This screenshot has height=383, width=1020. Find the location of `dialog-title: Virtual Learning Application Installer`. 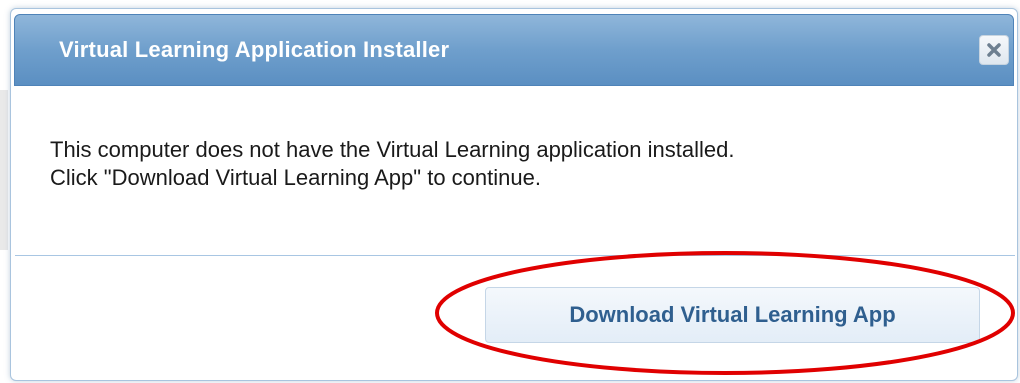

dialog-title: Virtual Learning Application Installer is located at coordinates (254, 49).